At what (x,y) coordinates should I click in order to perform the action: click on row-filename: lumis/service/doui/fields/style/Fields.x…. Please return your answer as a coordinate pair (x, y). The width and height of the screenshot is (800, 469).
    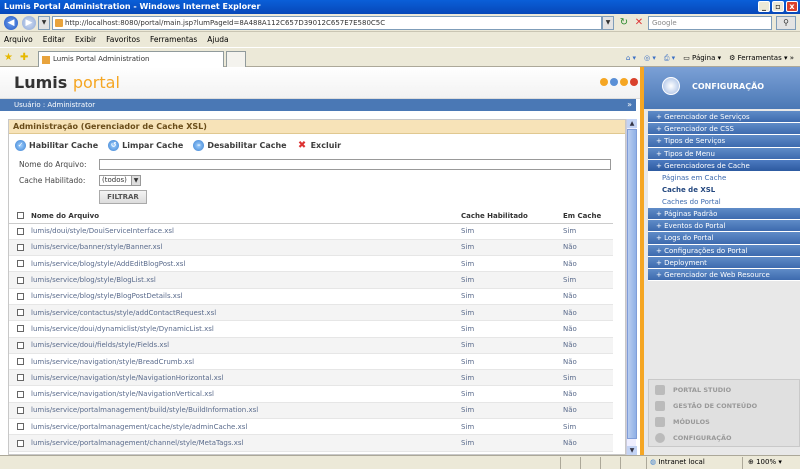
    Looking at the image, I should click on (246, 345).